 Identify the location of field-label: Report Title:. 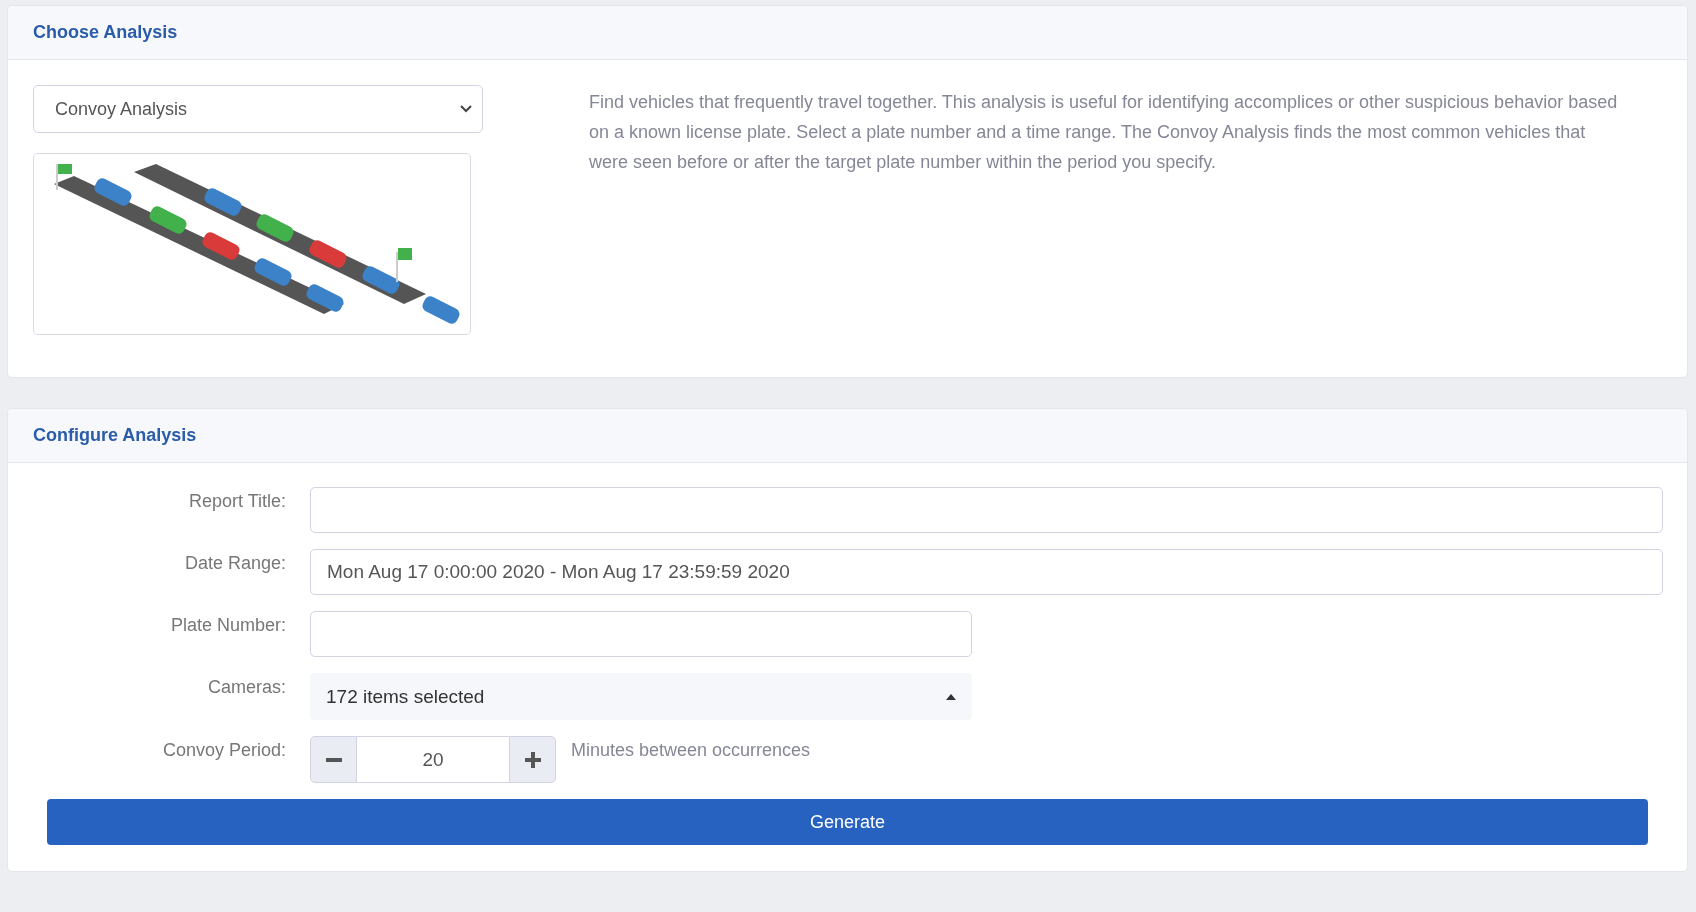
(237, 501).